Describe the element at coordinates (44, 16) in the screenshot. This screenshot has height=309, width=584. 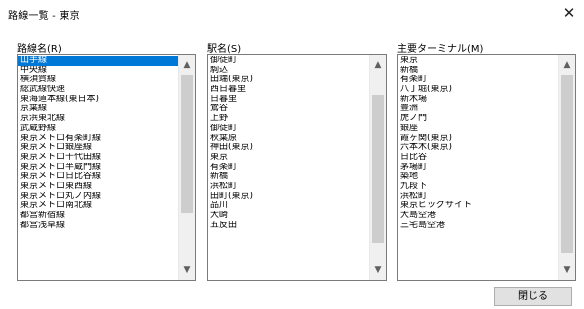
I see `window-title: 路線一覧 - 東京` at that location.